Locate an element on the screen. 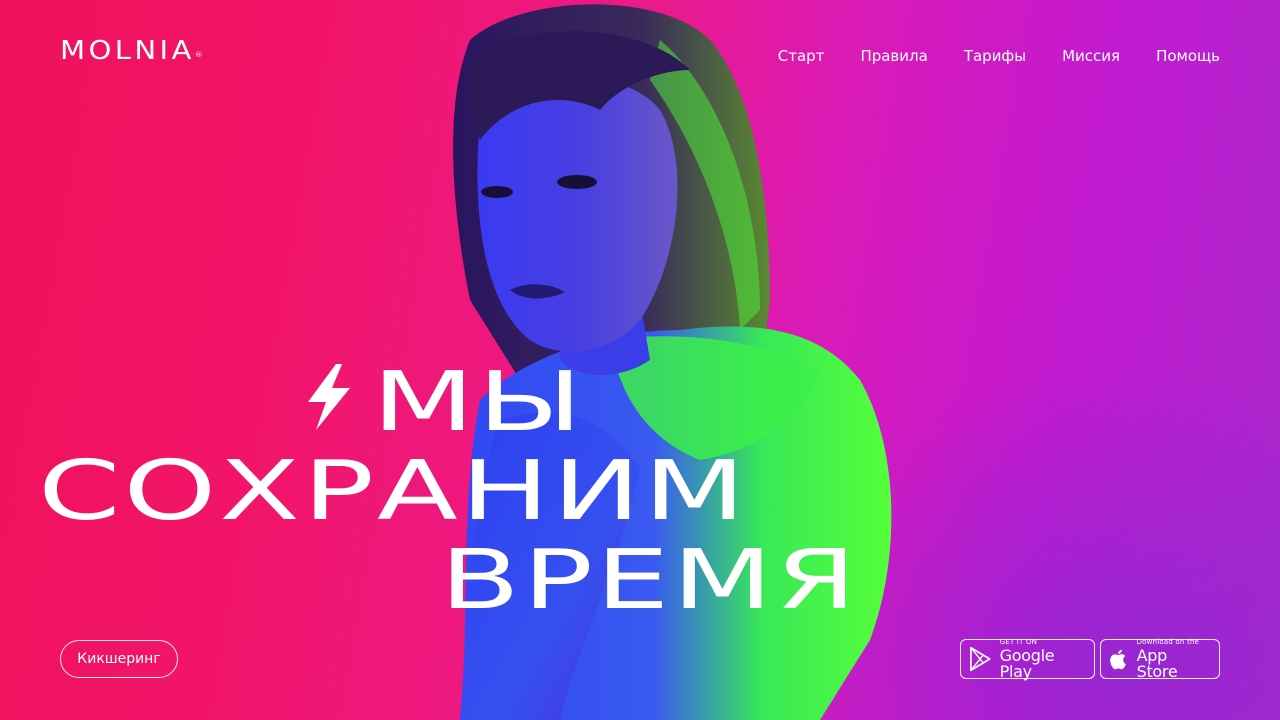 The width and height of the screenshot is (1280, 720). app-store-big-text: App Store is located at coordinates (1157, 663).